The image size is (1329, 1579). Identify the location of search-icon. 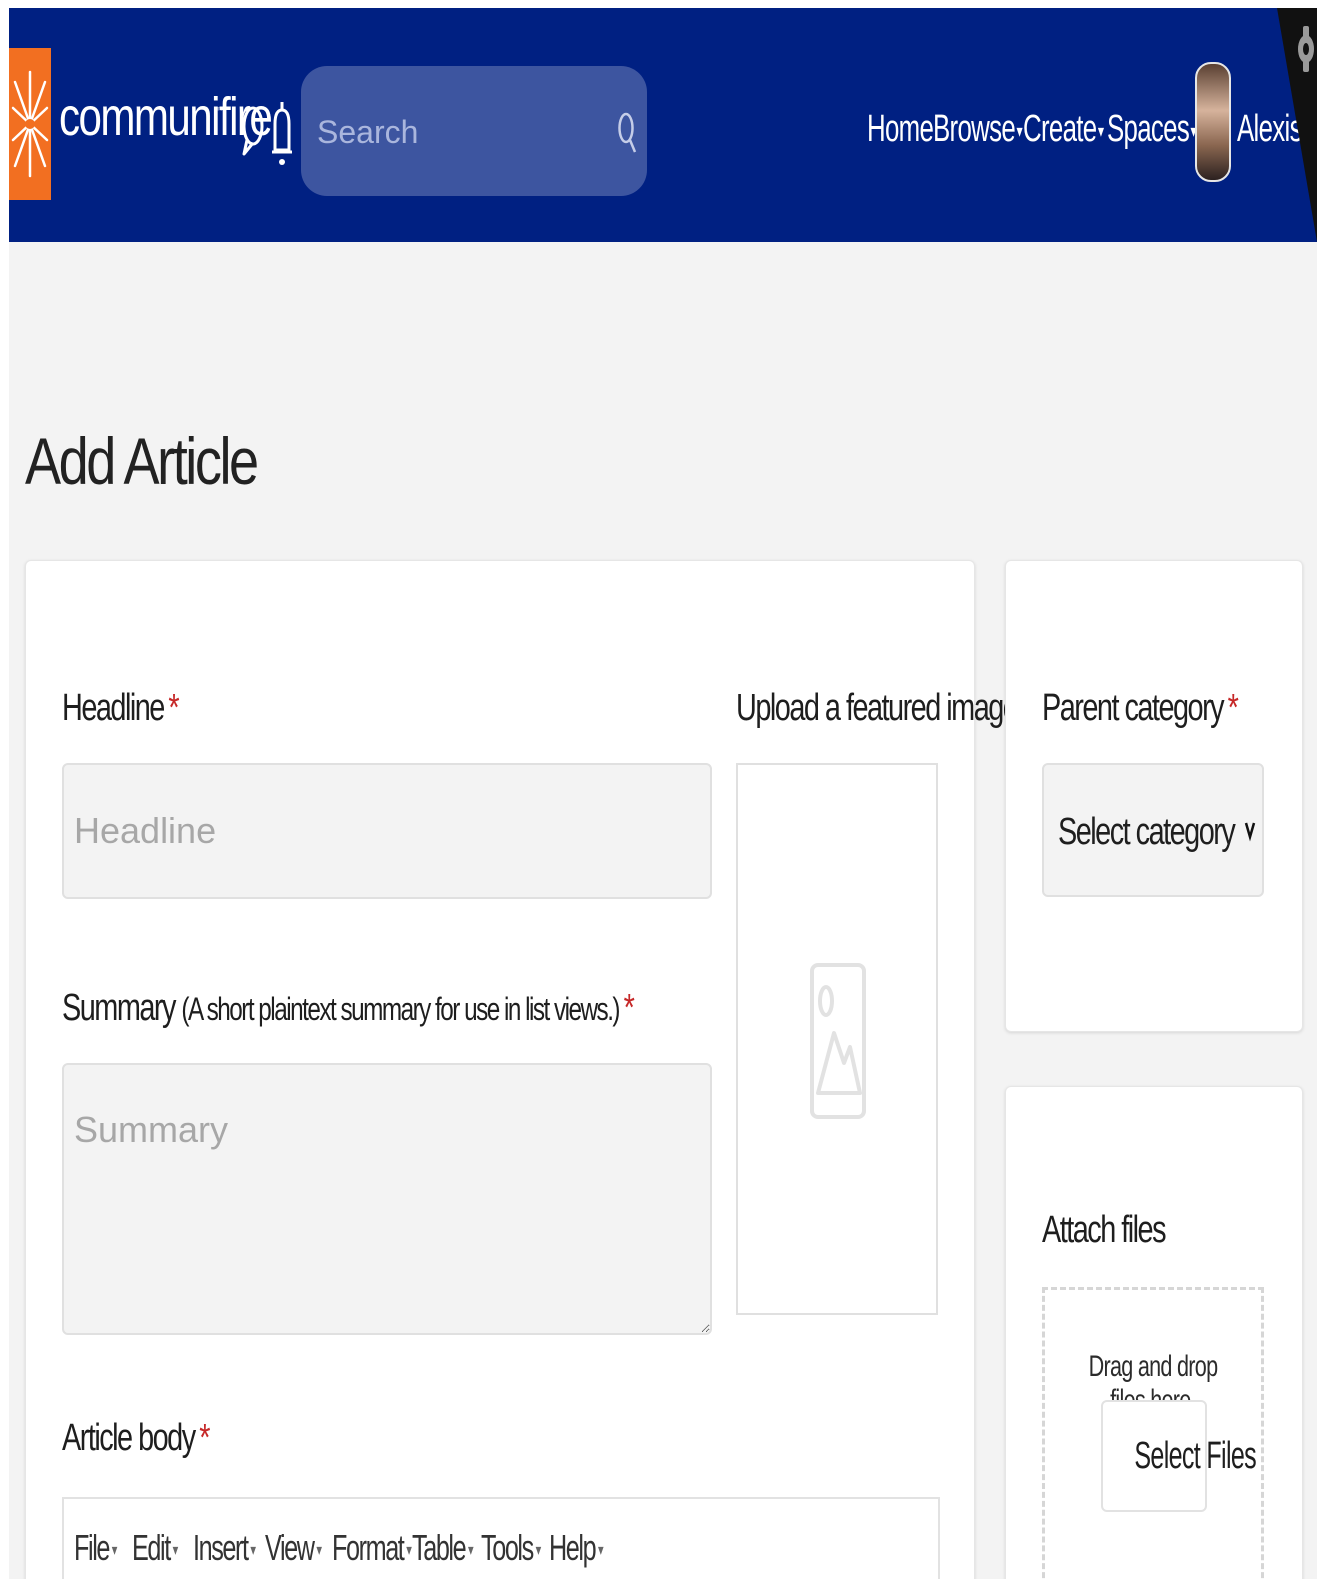
(627, 134).